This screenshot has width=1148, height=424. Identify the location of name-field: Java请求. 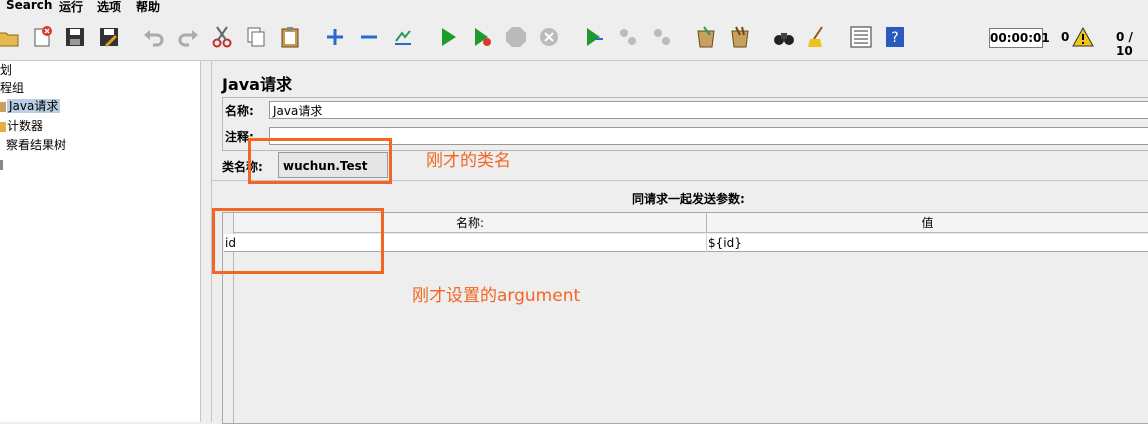
(708, 110).